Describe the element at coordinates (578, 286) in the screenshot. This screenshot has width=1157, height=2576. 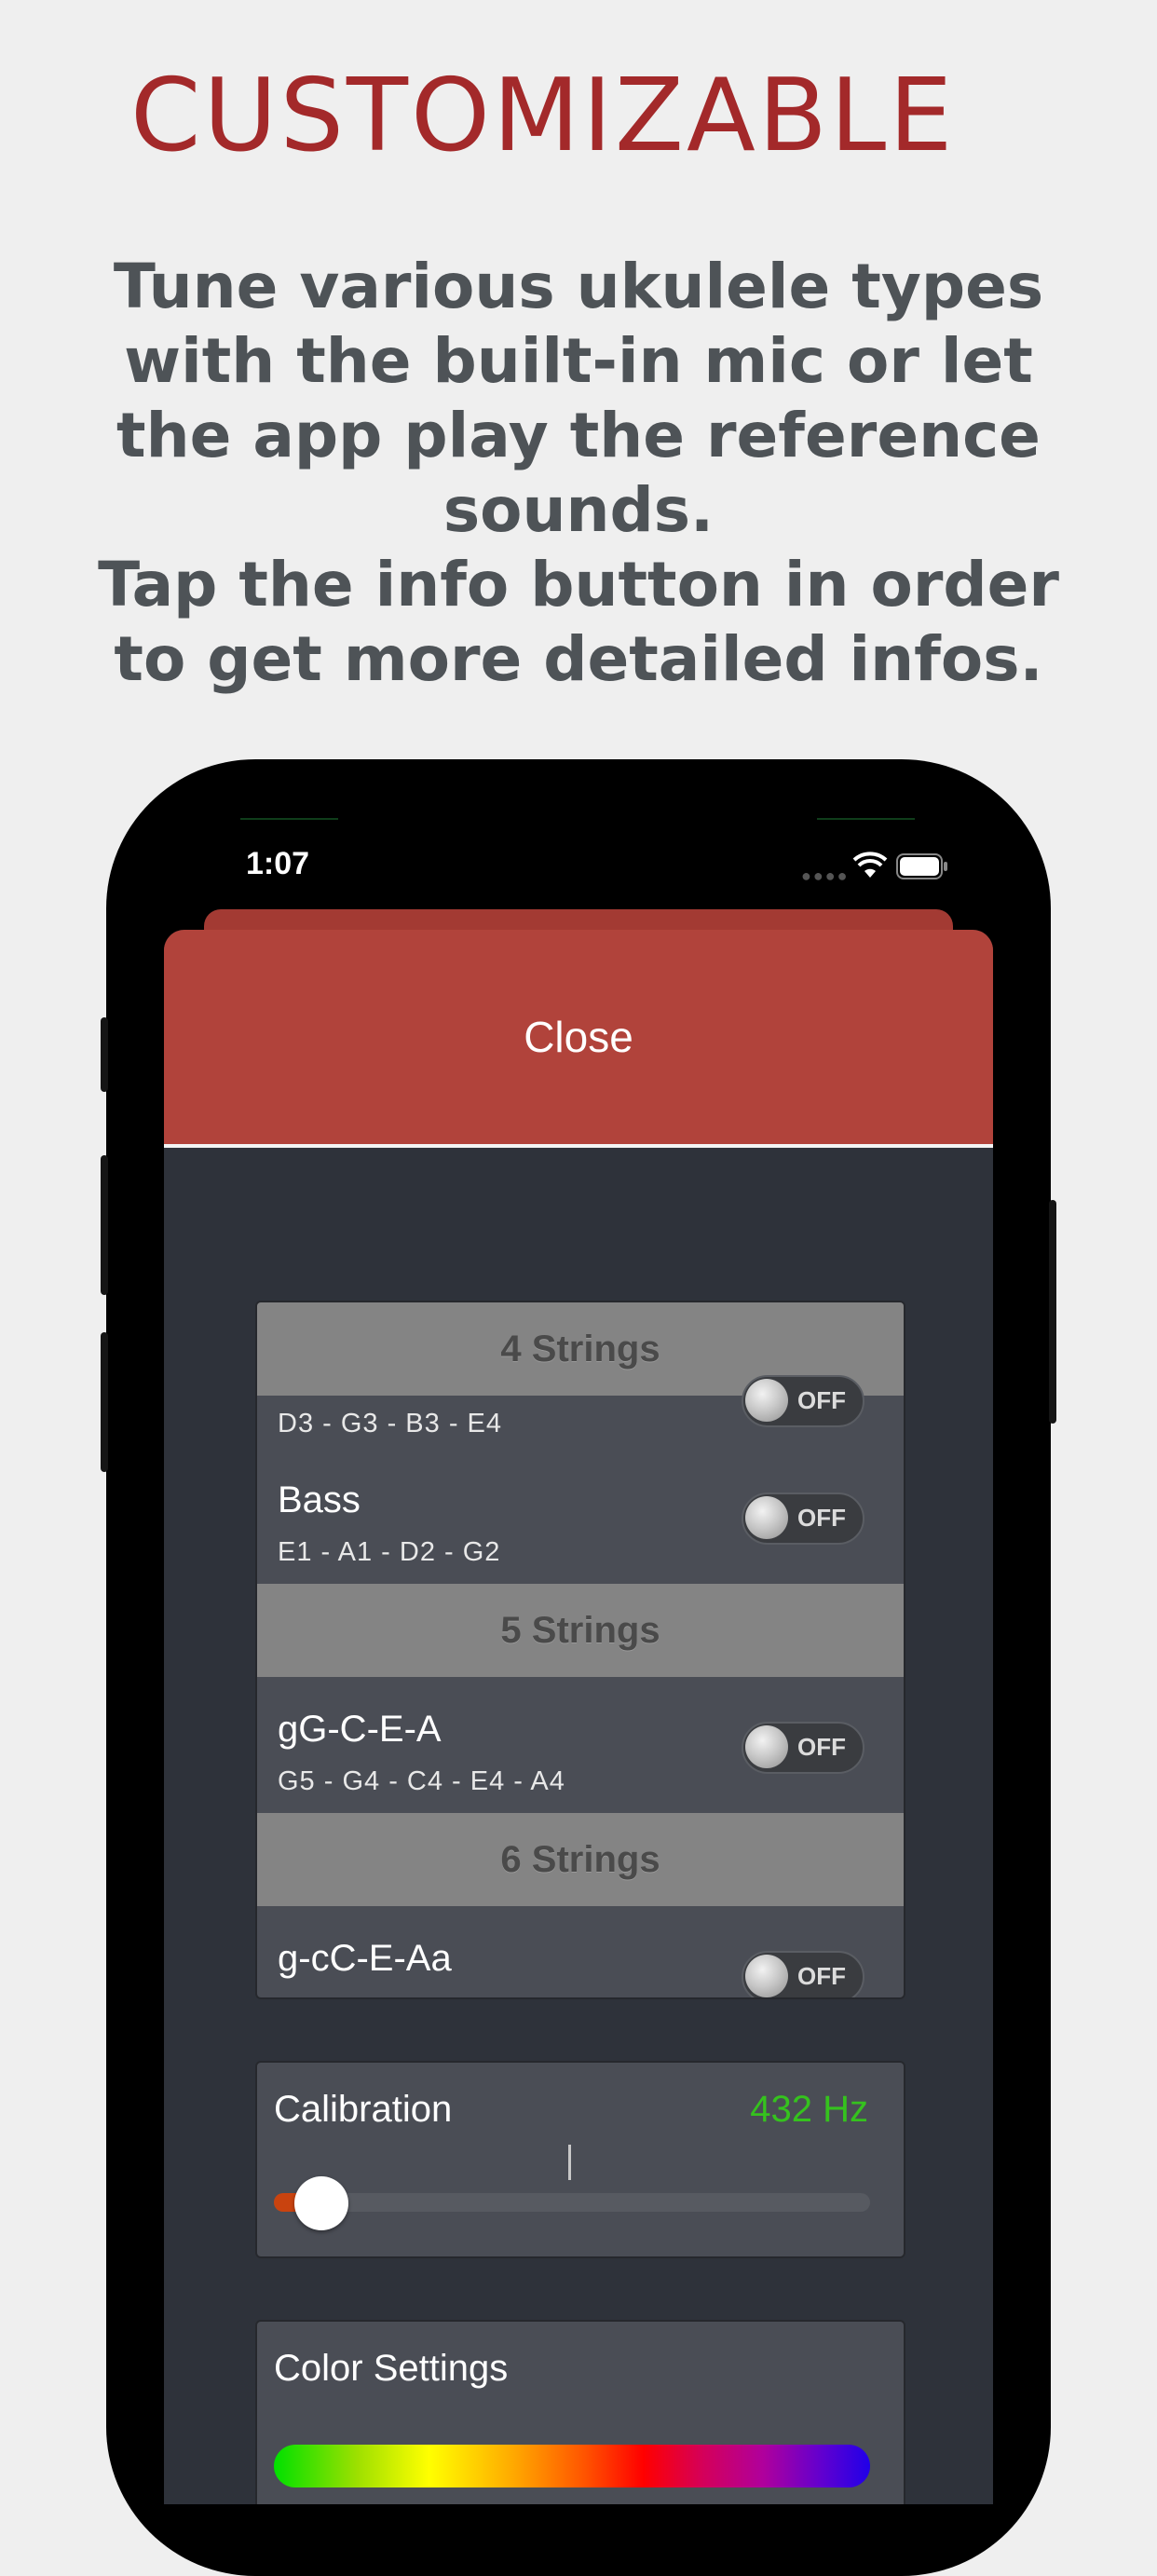
I see `subtitle-line: Tune various ukulele types` at that location.